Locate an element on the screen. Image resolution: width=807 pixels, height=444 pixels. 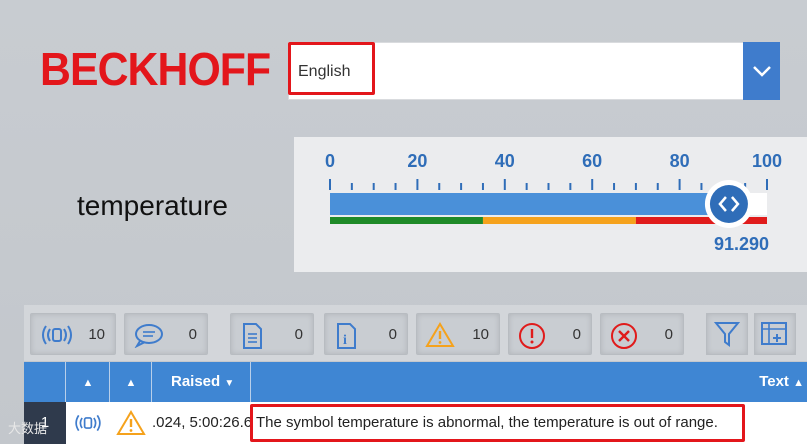
column-icon-header: ▲ is located at coordinates (88, 382).